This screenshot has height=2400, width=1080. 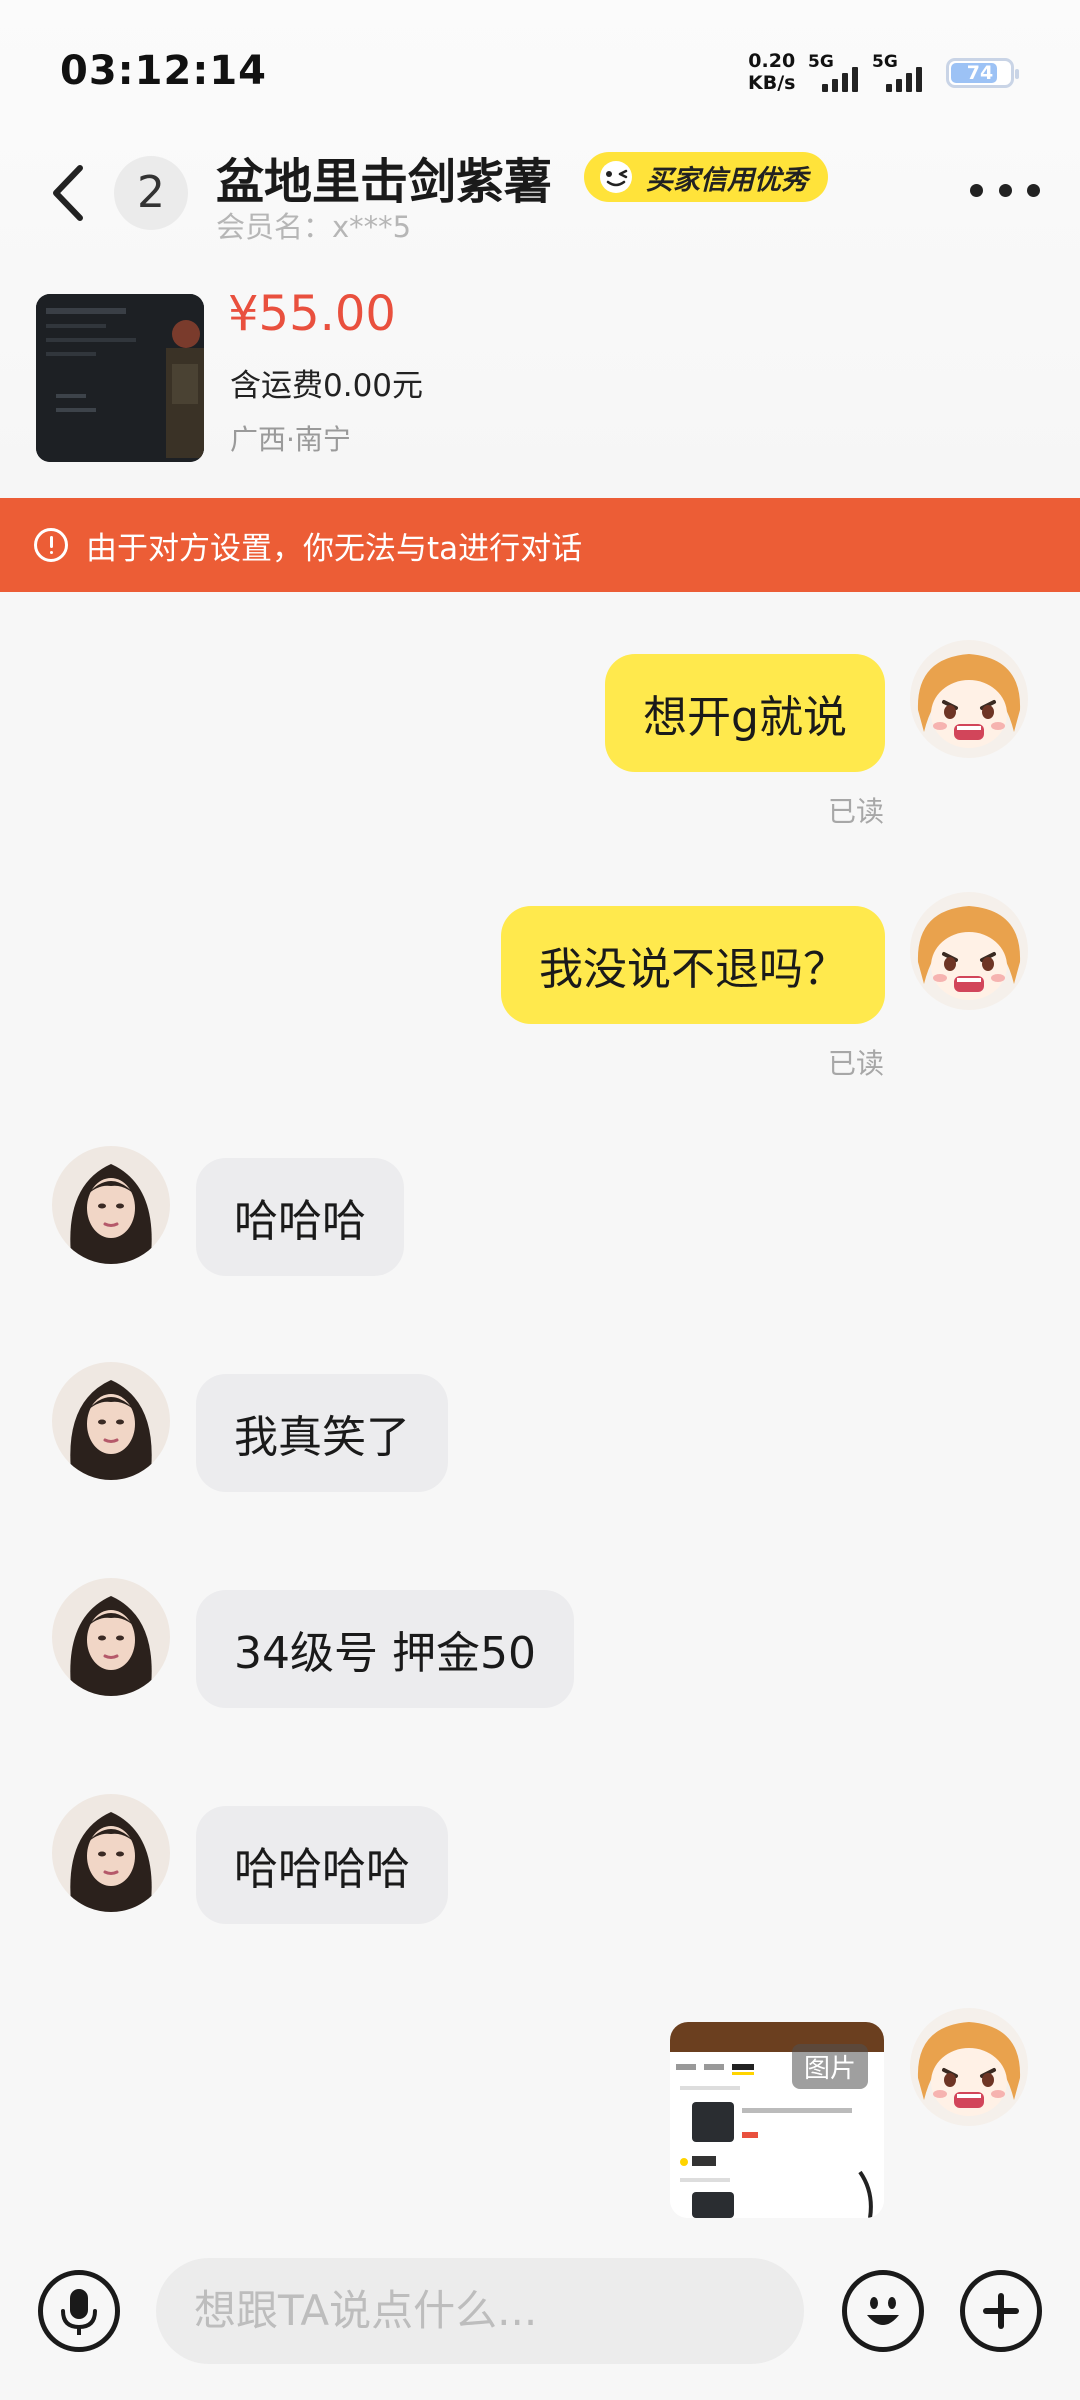 What do you see at coordinates (772, 83) in the screenshot?
I see `network-speed-unit: KB/s` at bounding box center [772, 83].